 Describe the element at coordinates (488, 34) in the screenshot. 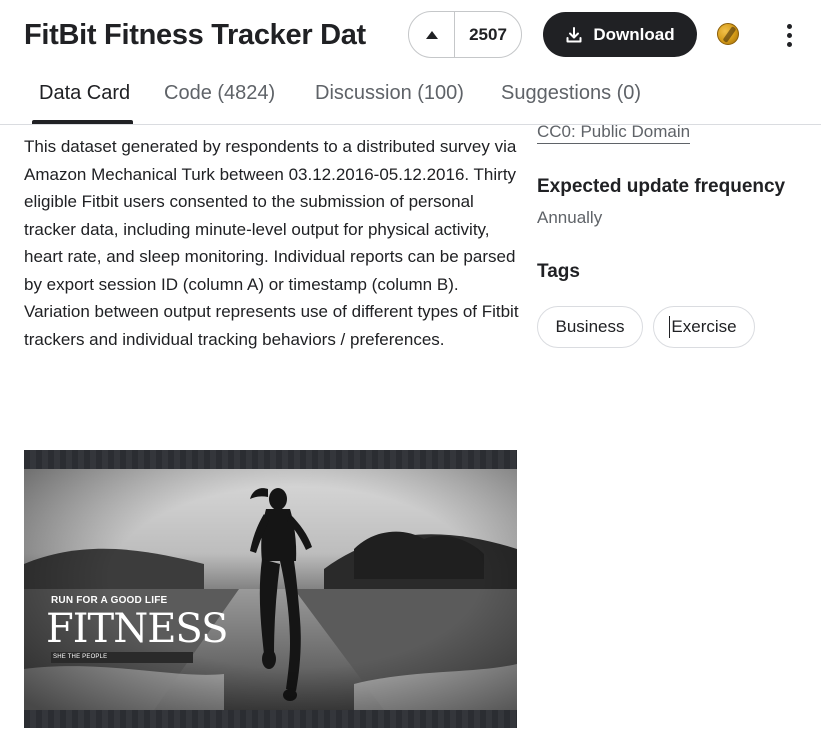

I see `vote-count: 2507` at that location.